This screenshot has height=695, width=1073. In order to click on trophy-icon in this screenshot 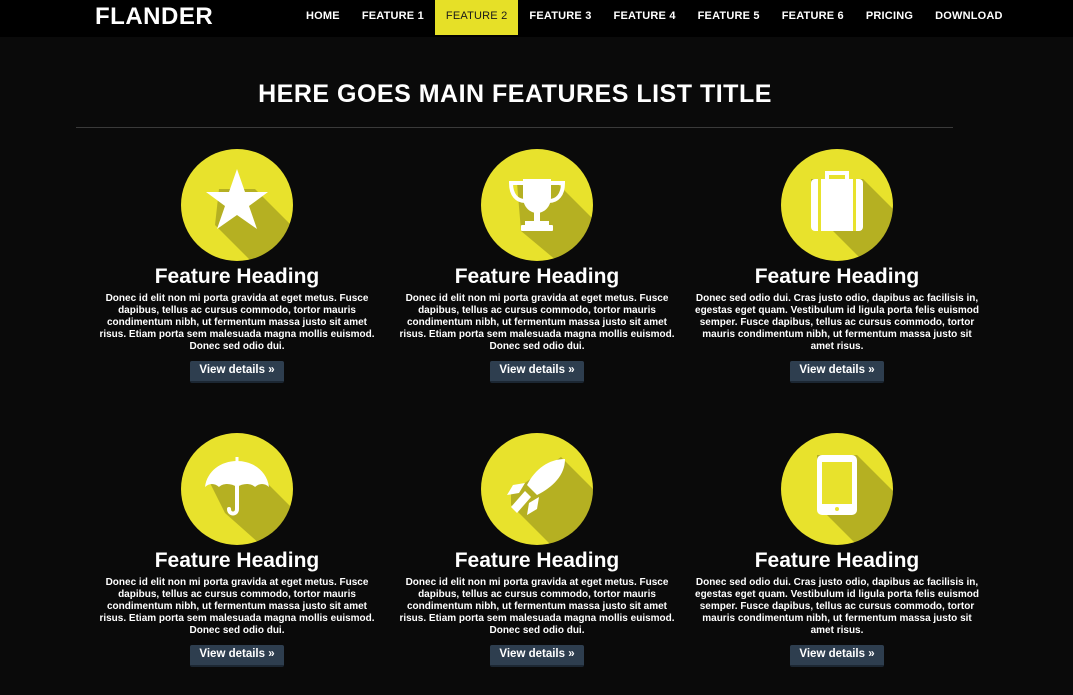, I will do `click(537, 205)`.